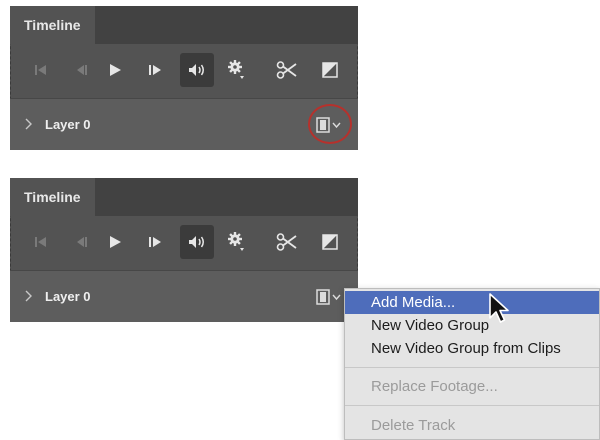 This screenshot has height=440, width=600. Describe the element at coordinates (331, 297) in the screenshot. I see `film-strip-menu-icon` at that location.